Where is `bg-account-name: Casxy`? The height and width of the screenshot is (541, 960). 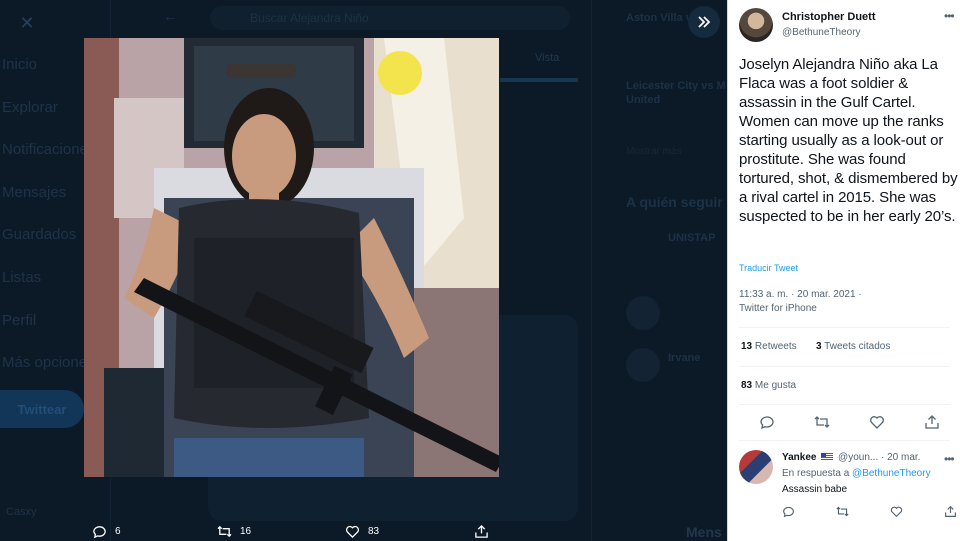
bg-account-name: Casxy is located at coordinates (21, 512).